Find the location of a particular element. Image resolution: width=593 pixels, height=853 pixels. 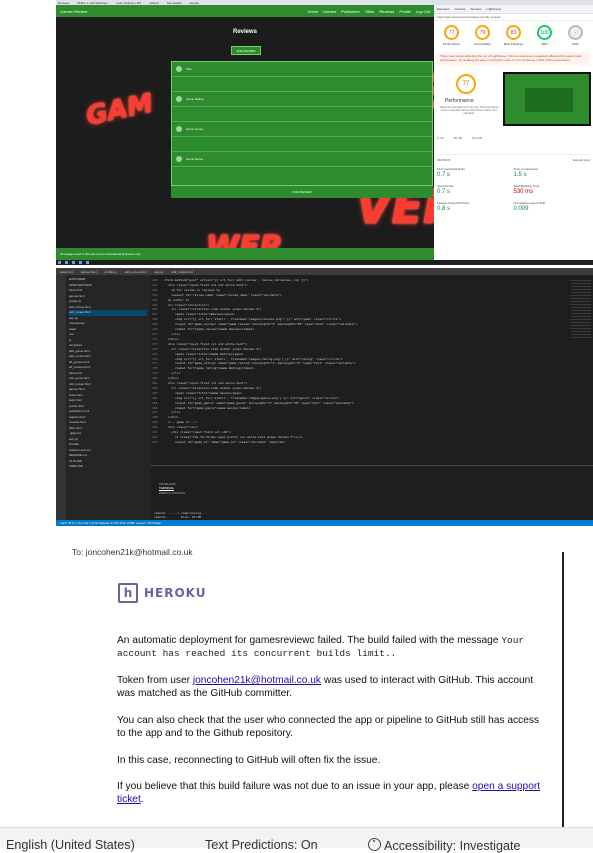

browser-tab: Heroku is located at coordinates (194, 3).